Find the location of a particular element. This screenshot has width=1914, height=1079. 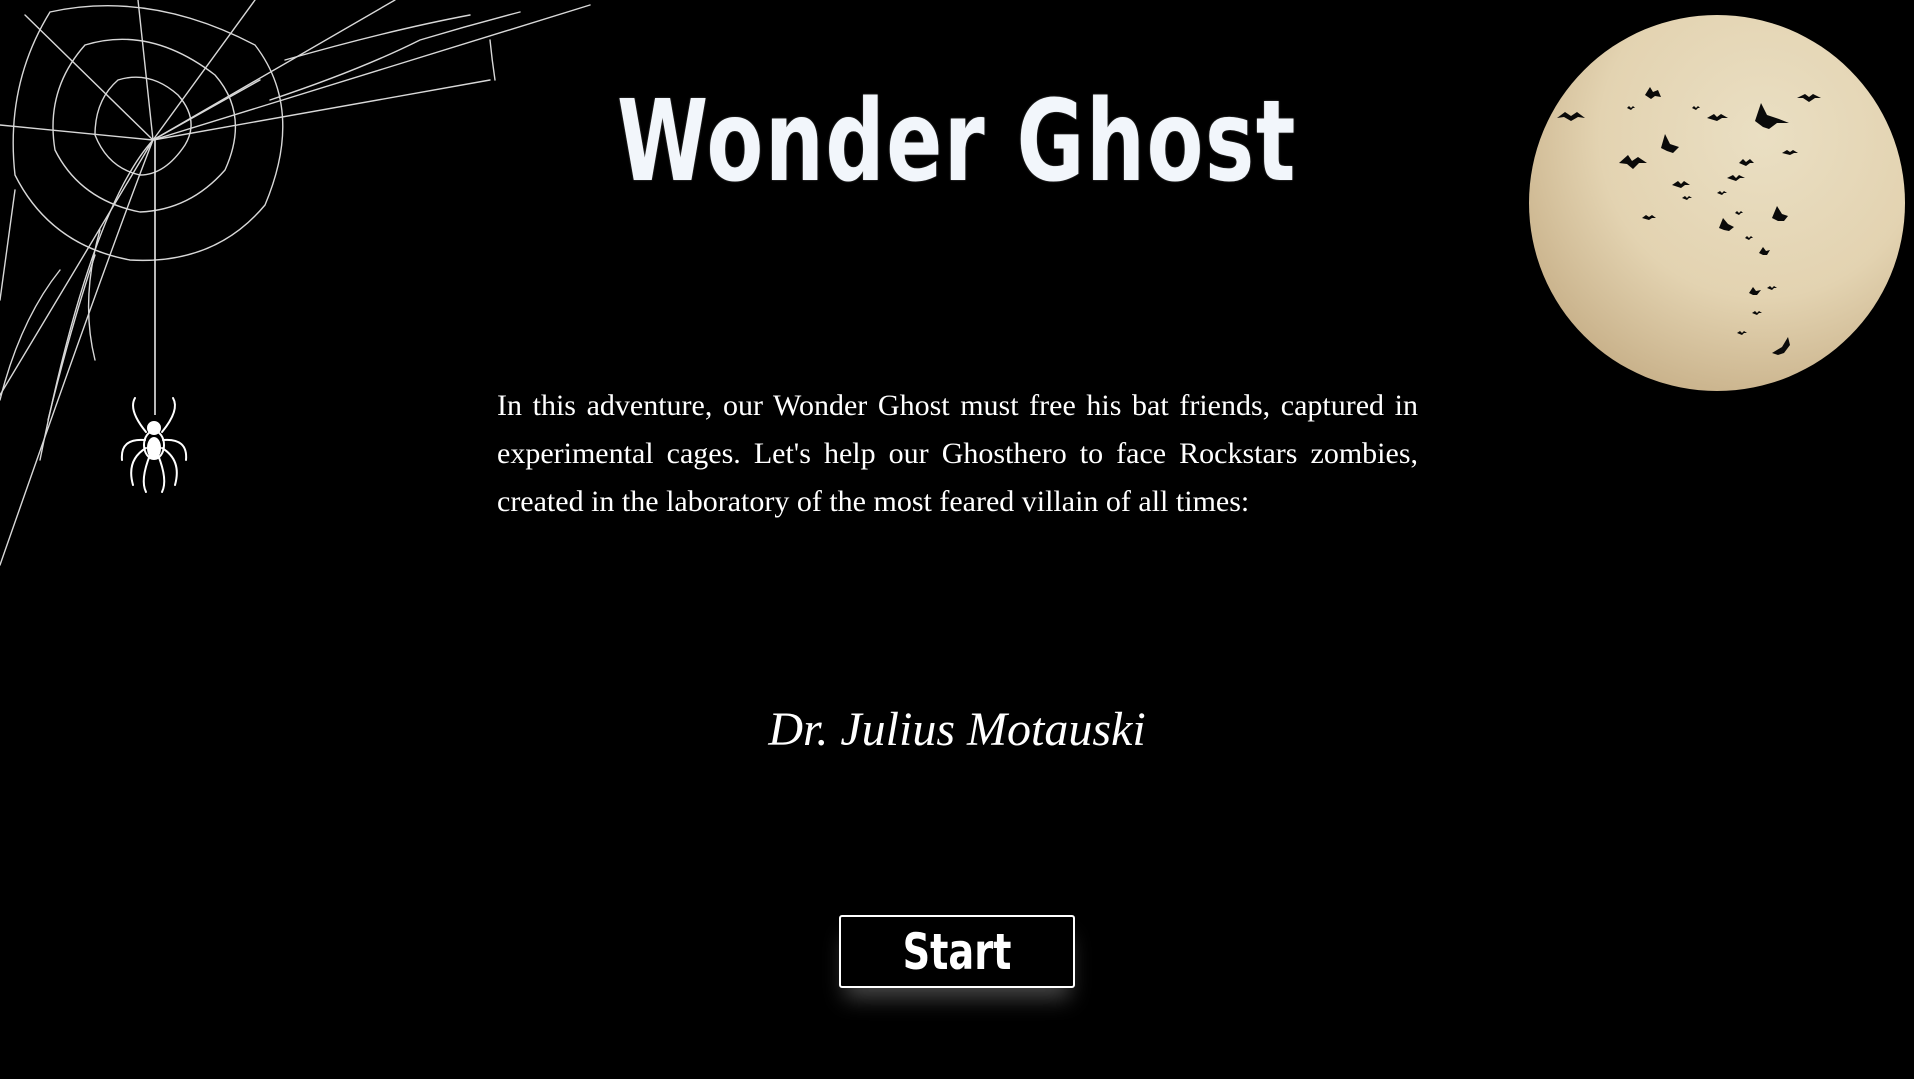

start-button: Start is located at coordinates (957, 951).